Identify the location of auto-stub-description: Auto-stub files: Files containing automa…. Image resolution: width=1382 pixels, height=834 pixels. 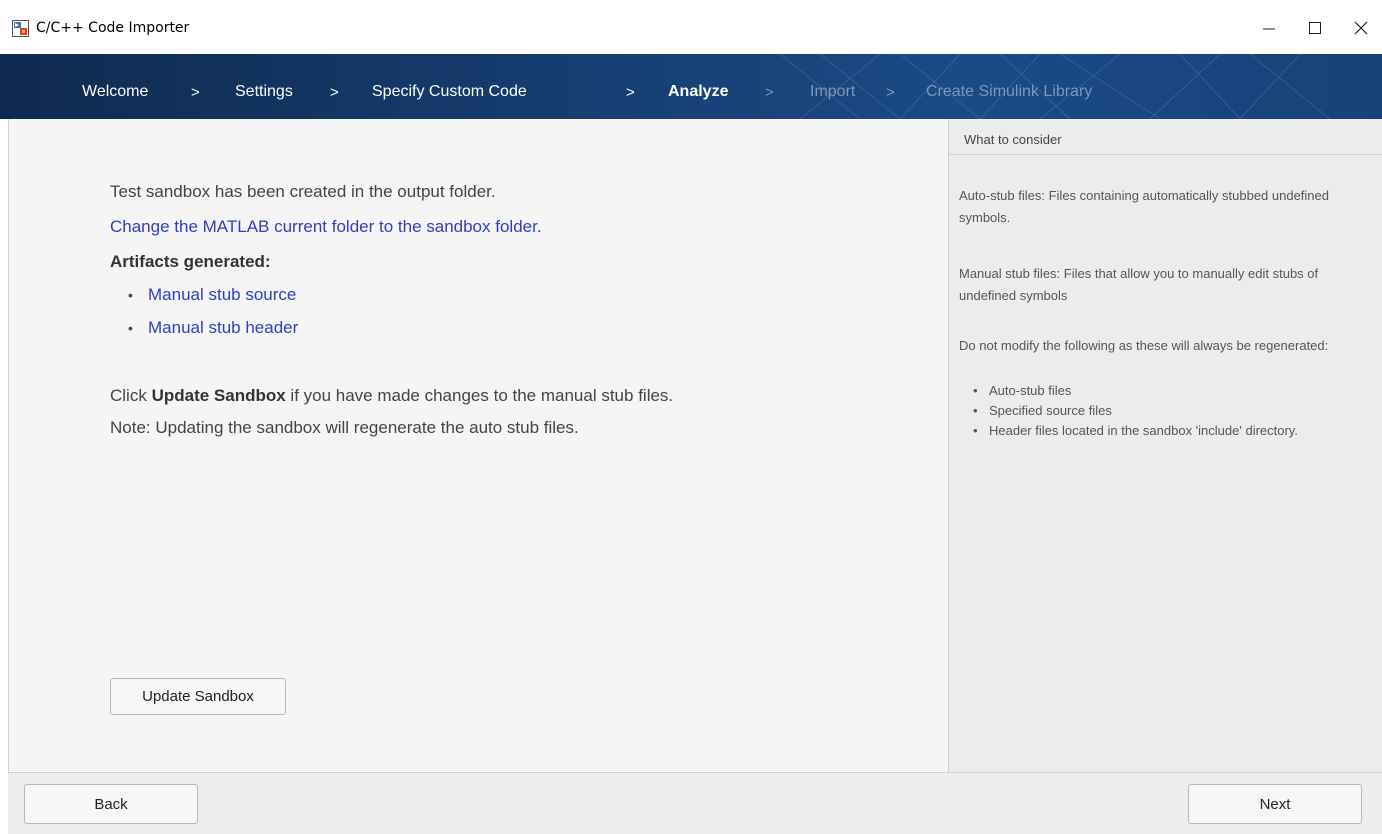
(1144, 206).